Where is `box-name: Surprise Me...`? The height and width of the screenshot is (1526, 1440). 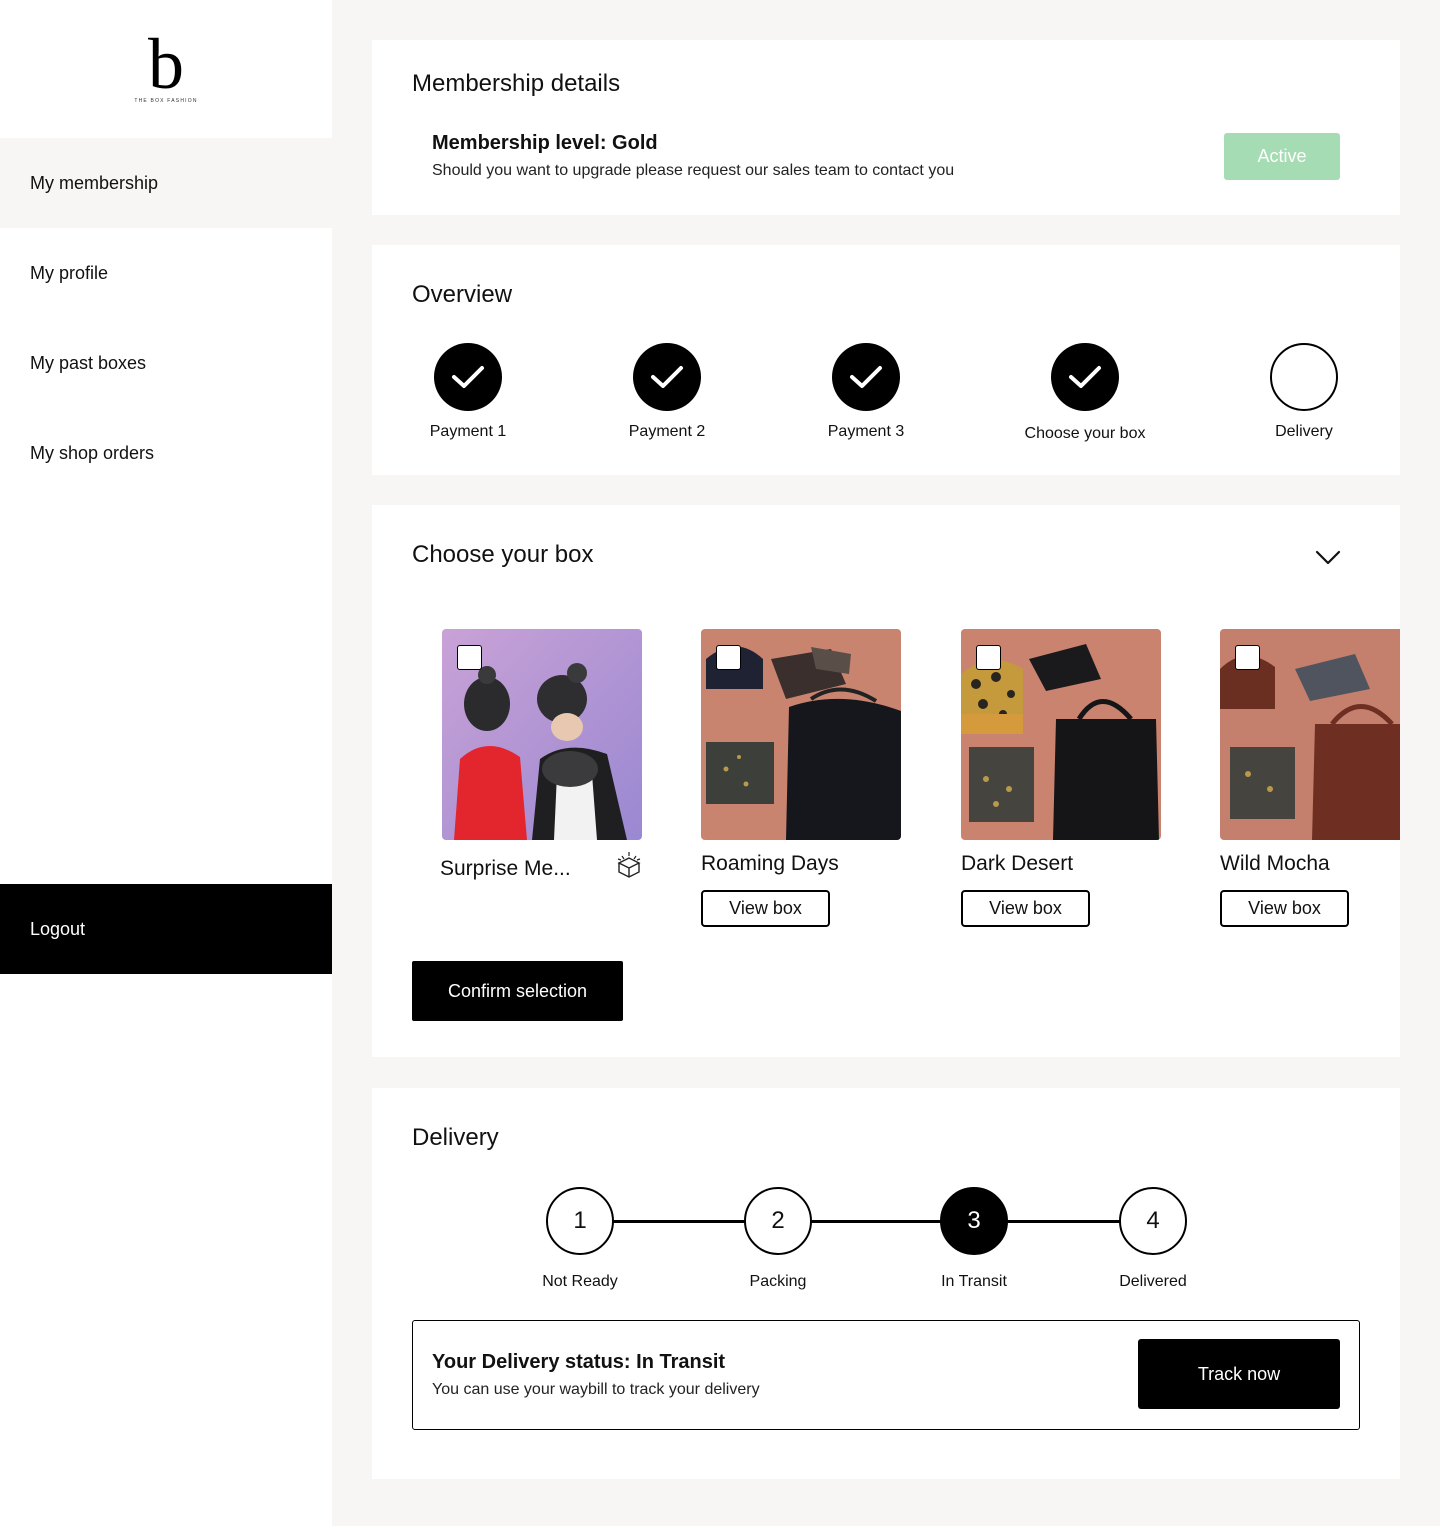 box-name: Surprise Me... is located at coordinates (505, 868).